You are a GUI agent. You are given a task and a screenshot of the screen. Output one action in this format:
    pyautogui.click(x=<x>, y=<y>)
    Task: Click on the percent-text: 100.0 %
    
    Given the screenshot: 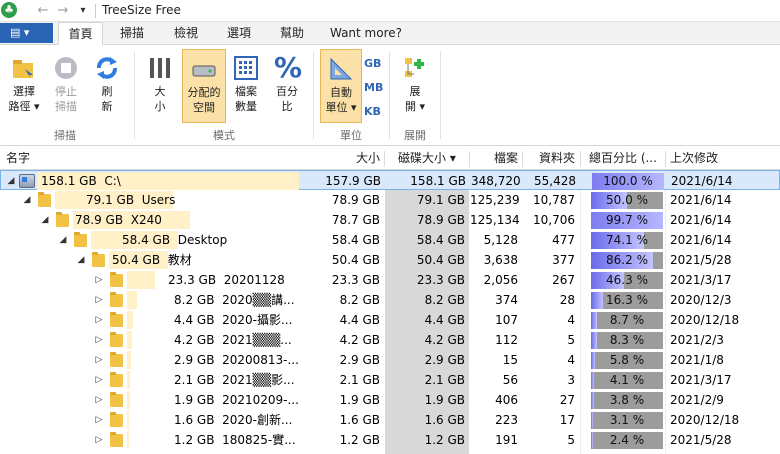 What is the action you would take?
    pyautogui.click(x=628, y=181)
    